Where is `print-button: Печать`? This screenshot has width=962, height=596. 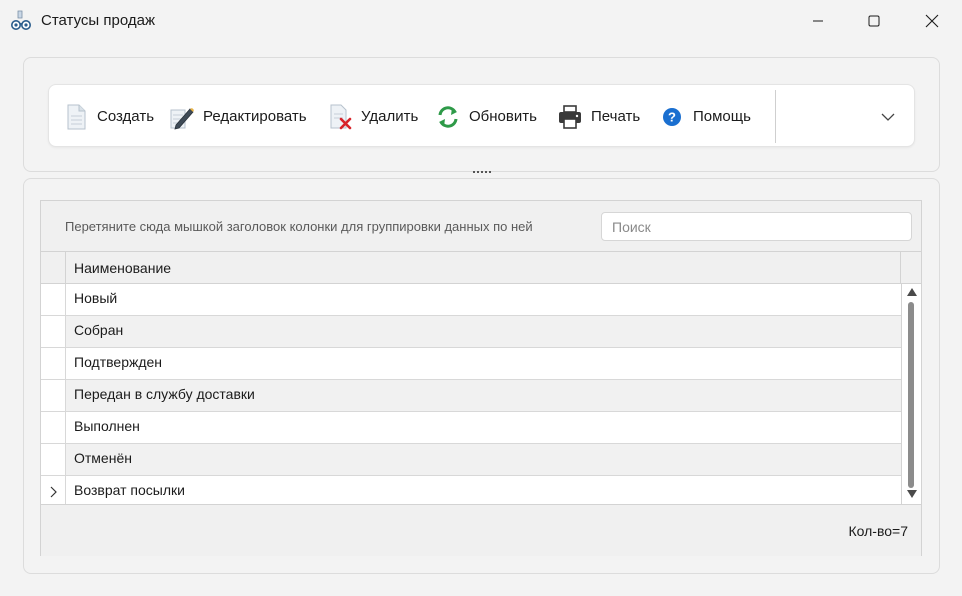 print-button: Печать is located at coordinates (598, 116).